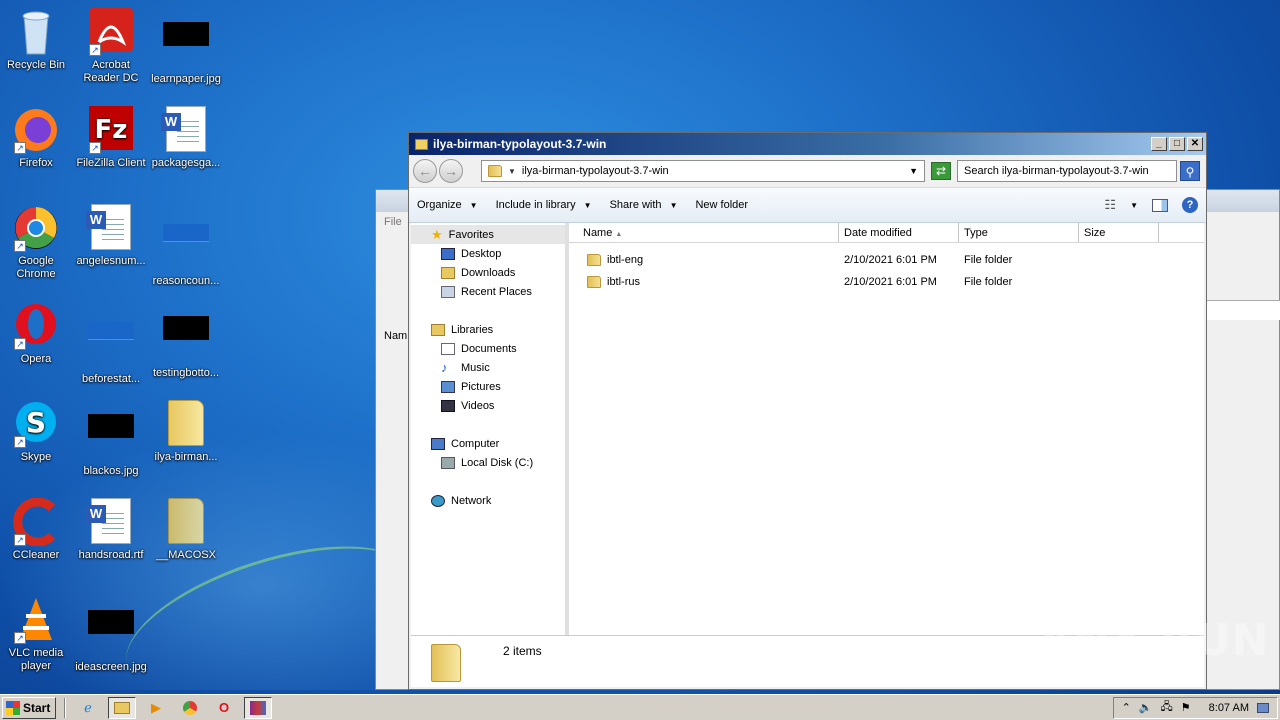  Describe the element at coordinates (1159, 144) in the screenshot. I see `minimize-button: _` at that location.